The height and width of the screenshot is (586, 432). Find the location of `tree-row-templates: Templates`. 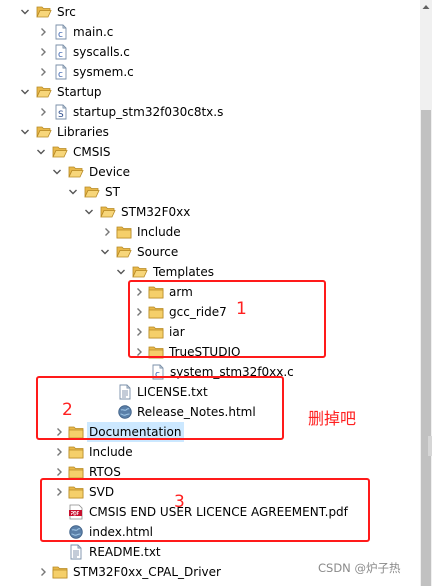

tree-row-templates: Templates is located at coordinates (210, 272).